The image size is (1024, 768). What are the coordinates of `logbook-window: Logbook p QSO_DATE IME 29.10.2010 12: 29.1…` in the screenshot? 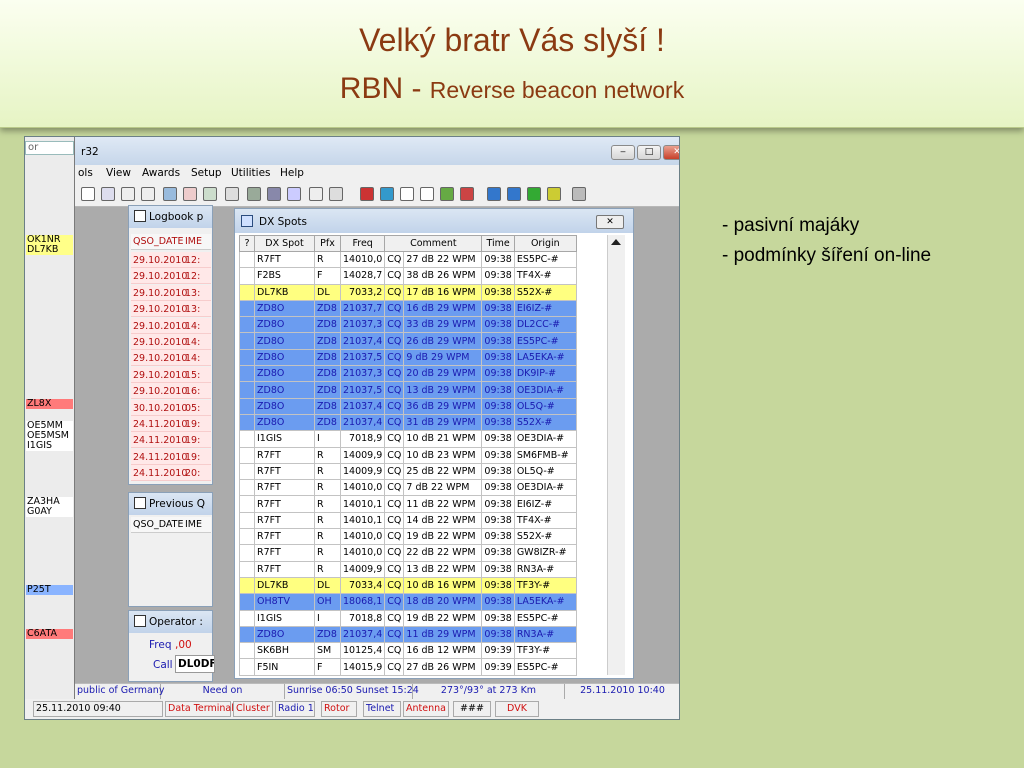 It's located at (170, 345).